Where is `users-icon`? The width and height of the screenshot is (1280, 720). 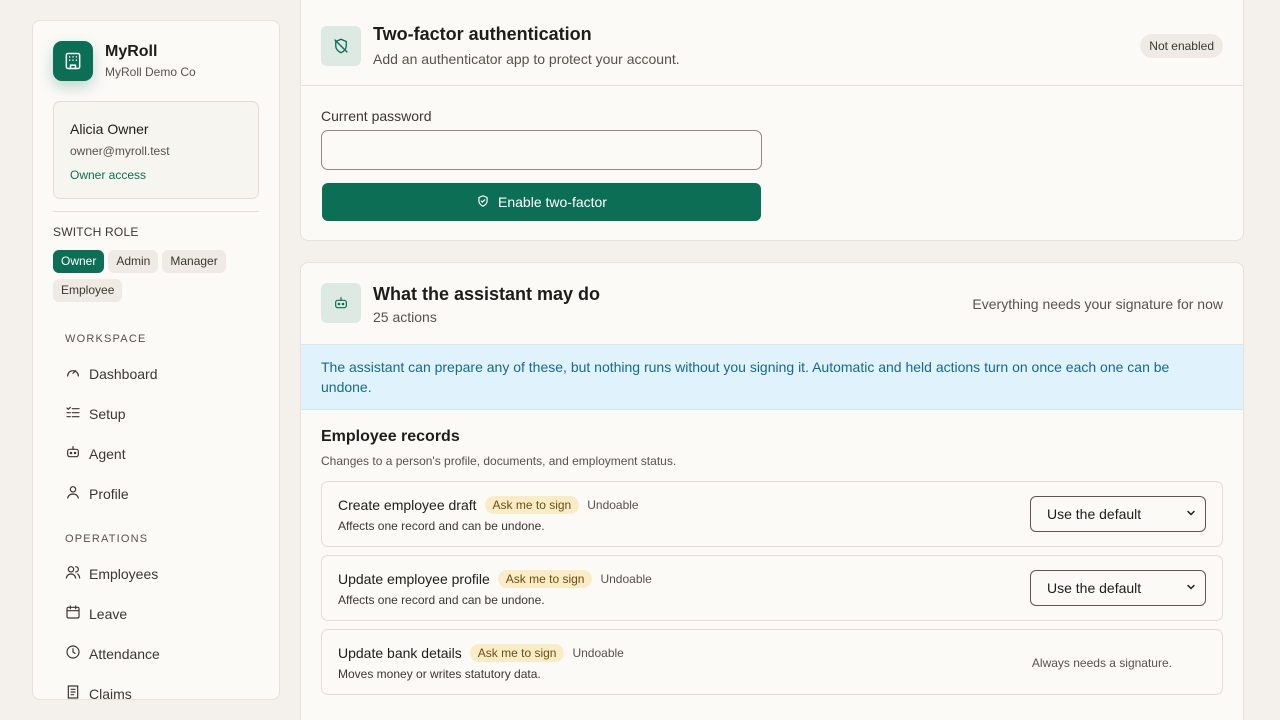 users-icon is located at coordinates (77, 573).